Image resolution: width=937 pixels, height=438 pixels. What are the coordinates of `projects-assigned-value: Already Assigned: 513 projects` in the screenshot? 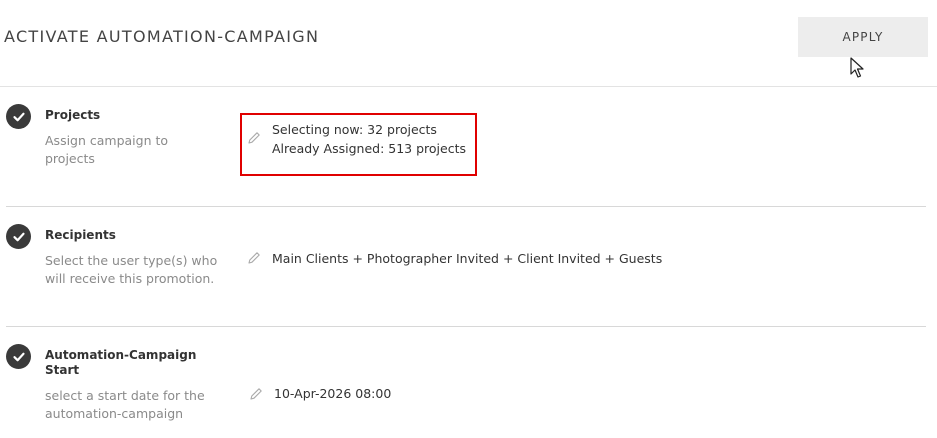 It's located at (369, 148).